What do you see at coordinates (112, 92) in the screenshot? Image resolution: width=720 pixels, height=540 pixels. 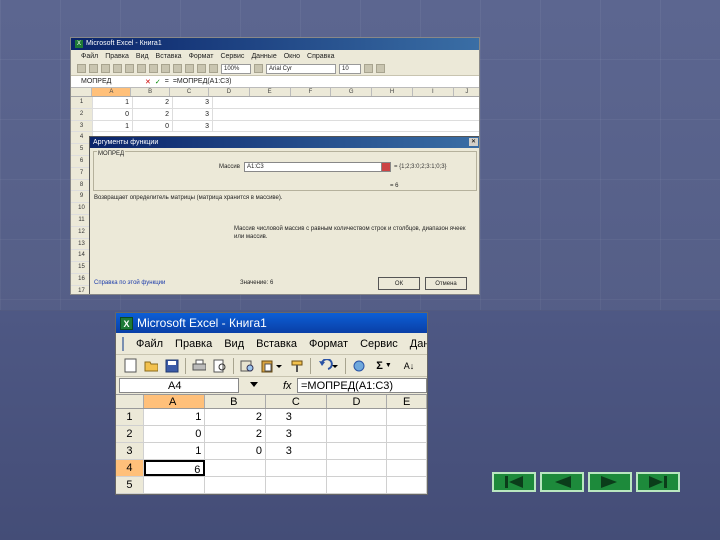 I see `col-header-a: A` at bounding box center [112, 92].